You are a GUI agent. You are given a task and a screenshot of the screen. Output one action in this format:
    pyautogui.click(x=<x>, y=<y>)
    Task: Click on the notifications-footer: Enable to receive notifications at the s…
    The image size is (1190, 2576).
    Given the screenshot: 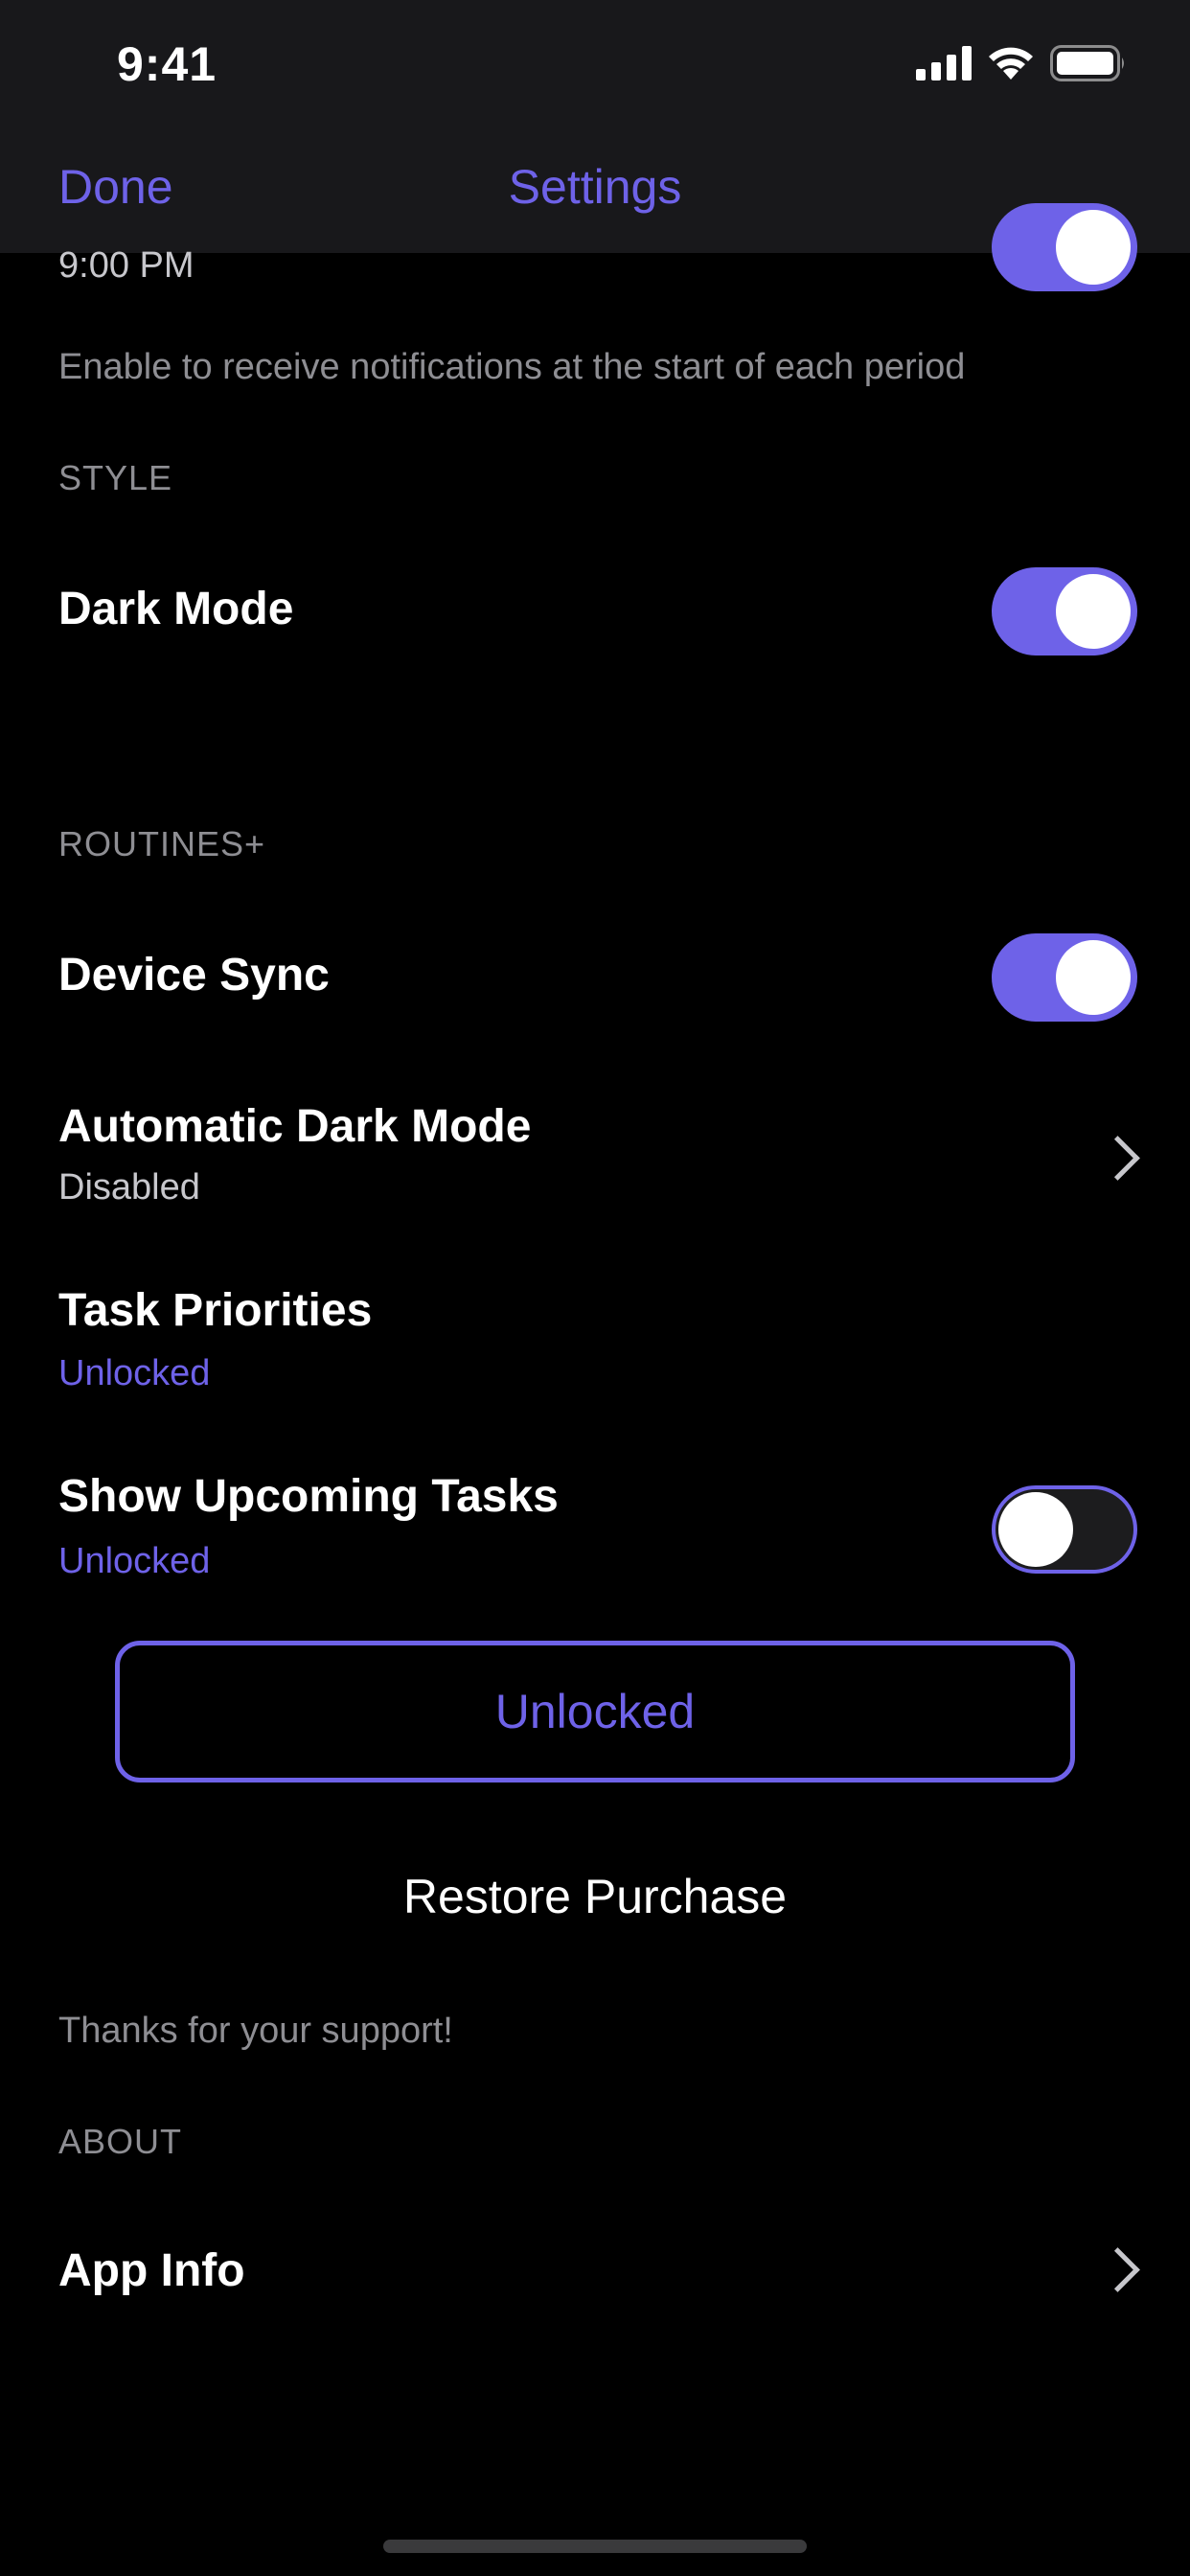 What is the action you would take?
    pyautogui.click(x=512, y=367)
    